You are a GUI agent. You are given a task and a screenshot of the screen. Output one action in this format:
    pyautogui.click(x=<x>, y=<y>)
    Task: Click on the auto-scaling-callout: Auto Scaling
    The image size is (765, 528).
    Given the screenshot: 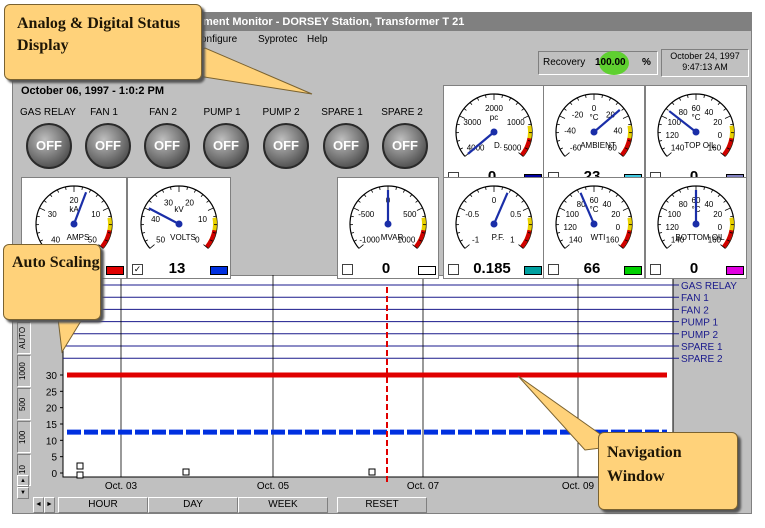 What is the action you would take?
    pyautogui.click(x=52, y=282)
    